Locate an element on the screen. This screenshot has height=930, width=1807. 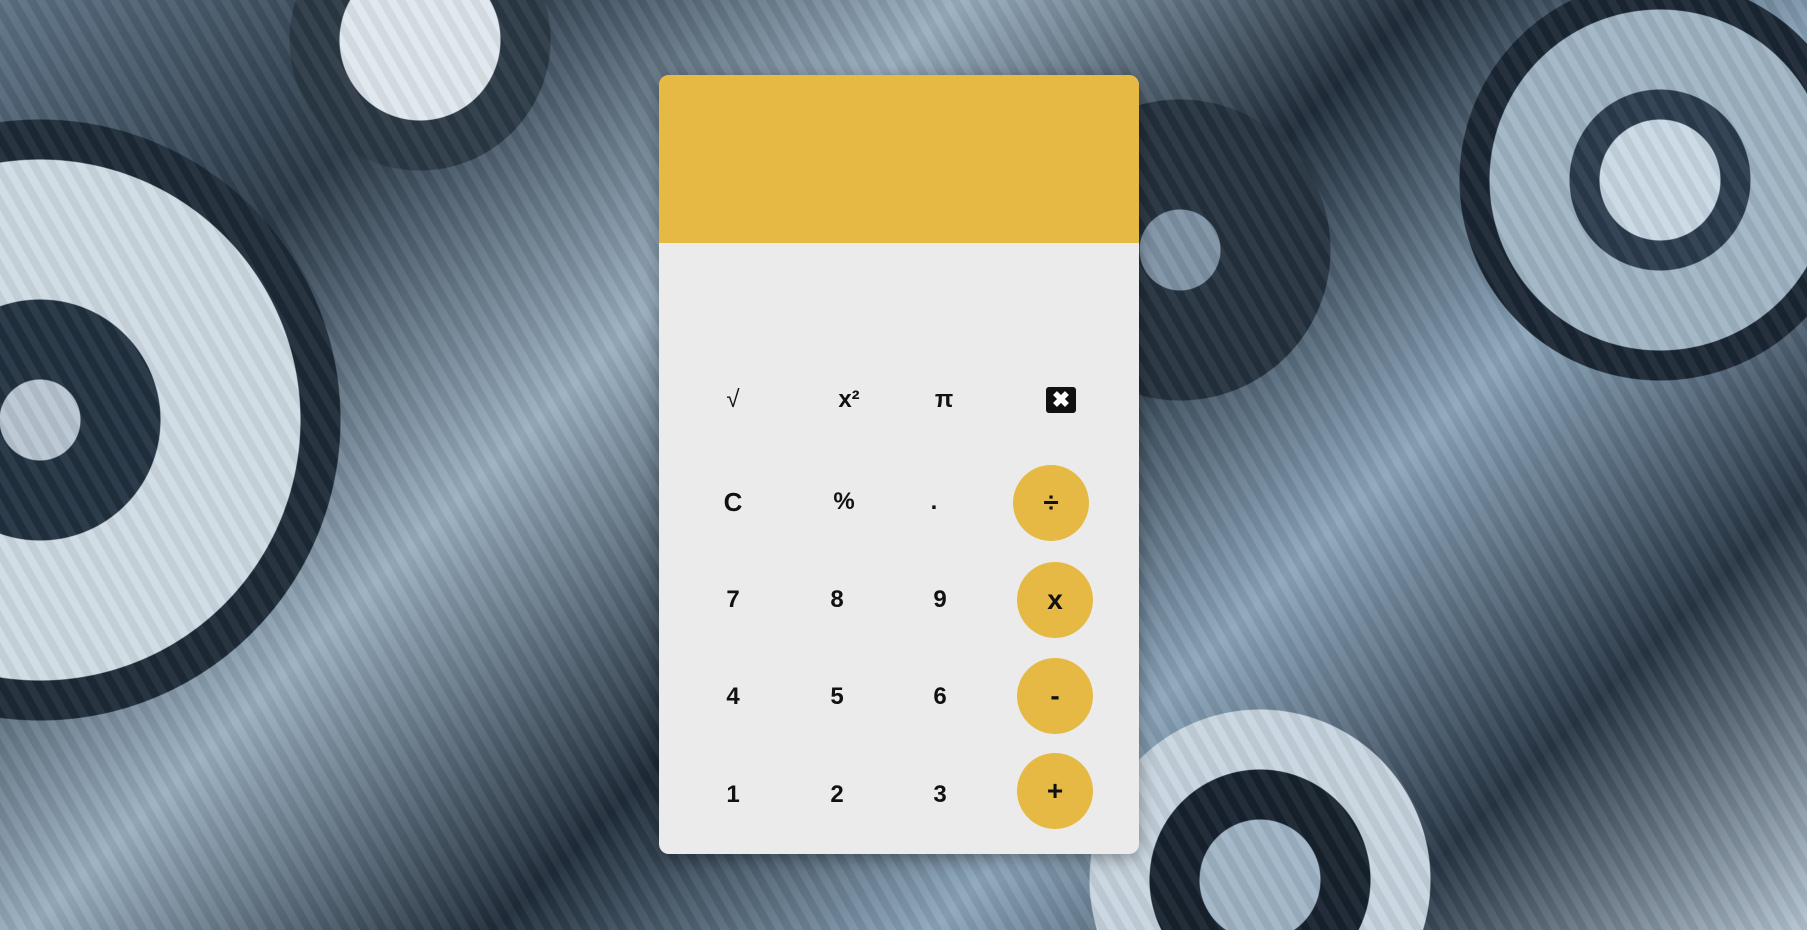
one-button: 1 is located at coordinates (733, 795).